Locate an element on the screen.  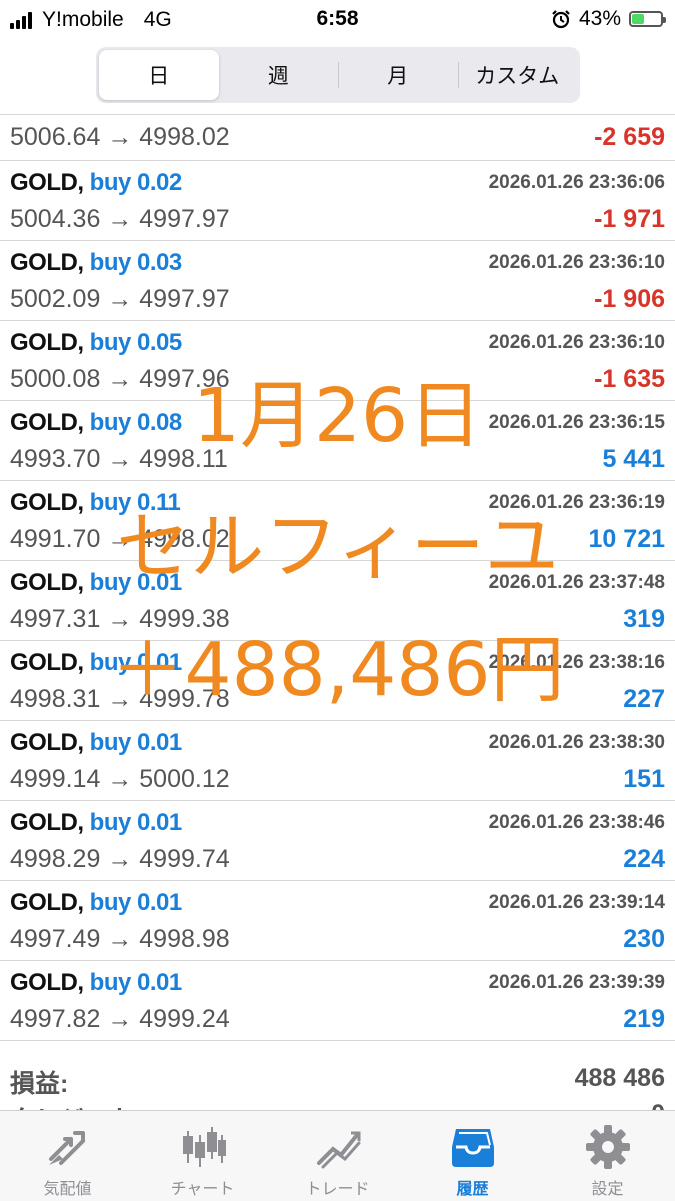
trade-symbol: GOLD, buy 0.11 is located at coordinates (95, 503).